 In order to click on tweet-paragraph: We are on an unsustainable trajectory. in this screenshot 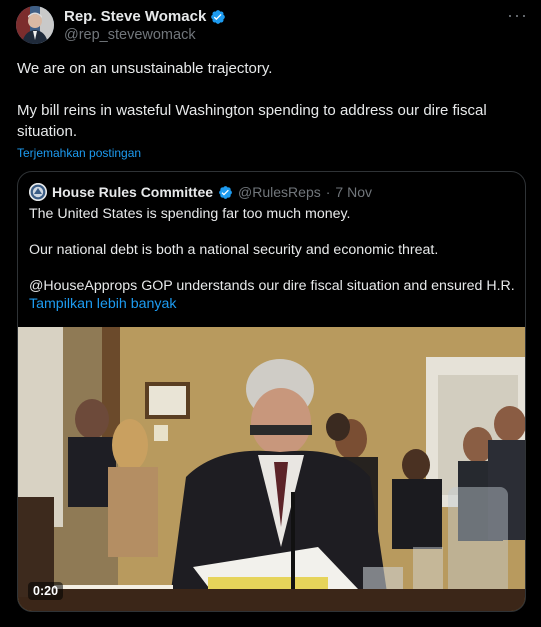, I will do `click(145, 68)`.